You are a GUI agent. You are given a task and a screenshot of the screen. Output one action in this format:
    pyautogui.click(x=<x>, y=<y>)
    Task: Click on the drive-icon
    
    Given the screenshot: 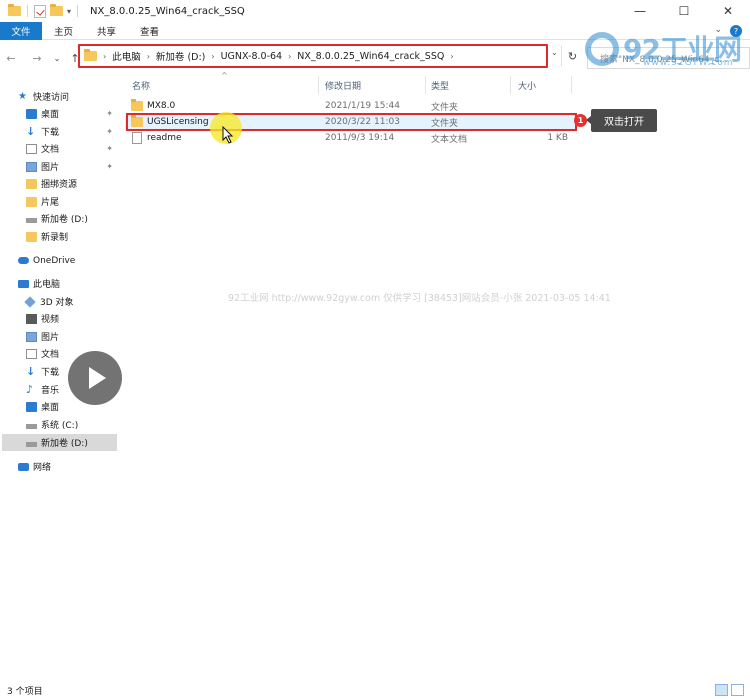 What is the action you would take?
    pyautogui.click(x=31, y=220)
    